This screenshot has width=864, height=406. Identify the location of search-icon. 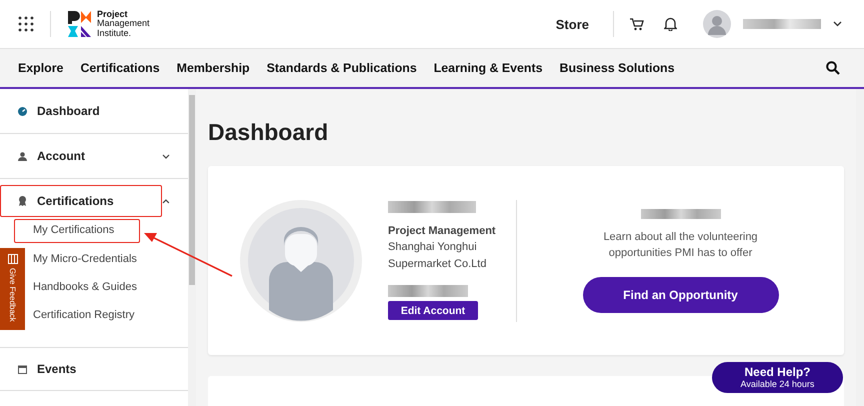
(833, 68).